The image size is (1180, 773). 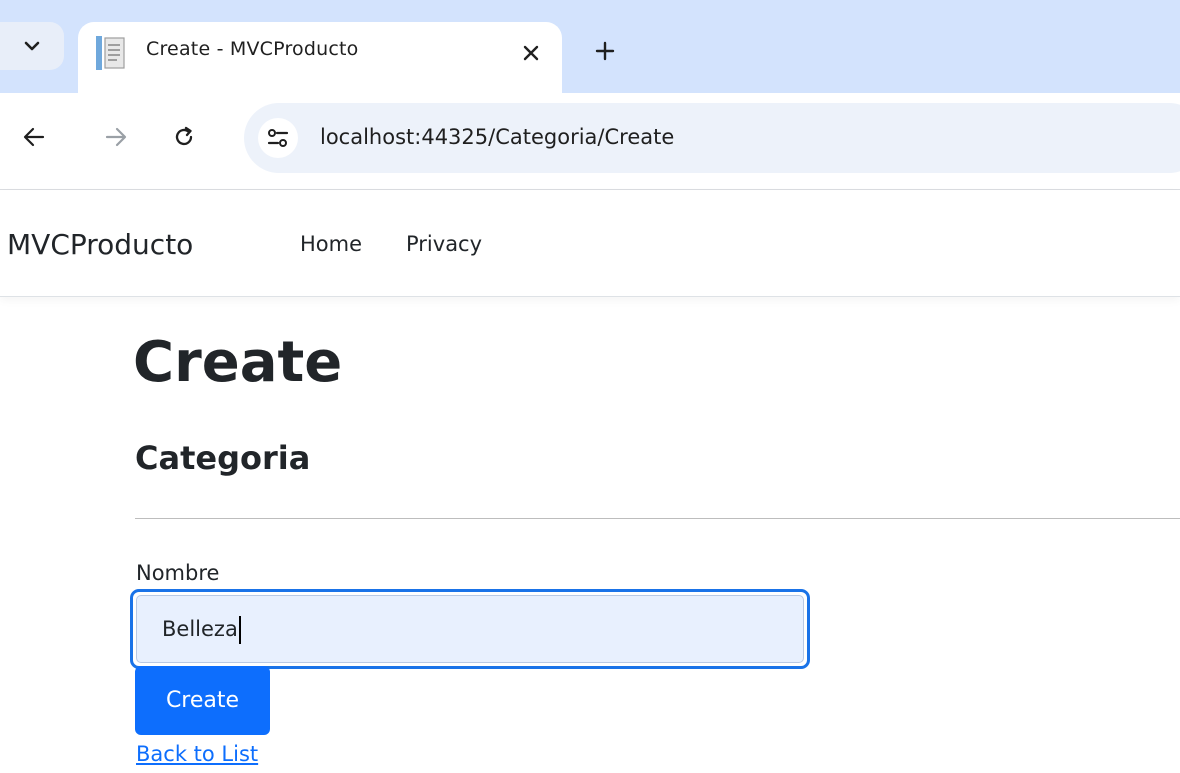 What do you see at coordinates (238, 362) in the screenshot?
I see `page-title: Create` at bounding box center [238, 362].